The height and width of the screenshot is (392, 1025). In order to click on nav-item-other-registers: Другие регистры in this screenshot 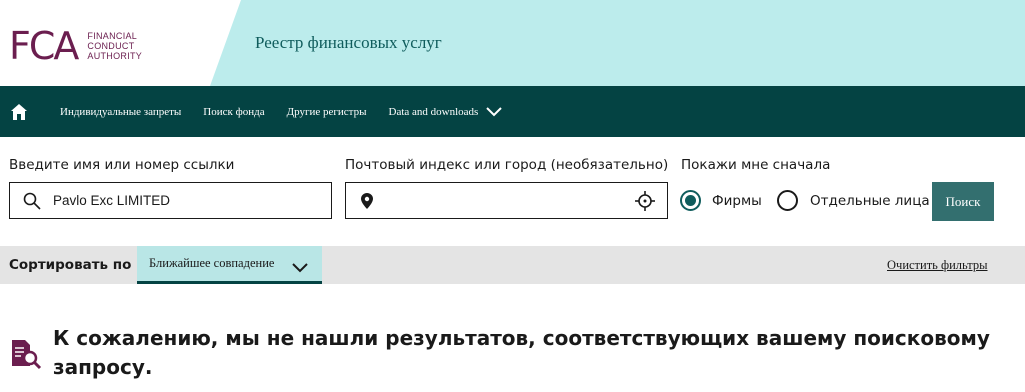, I will do `click(327, 112)`.